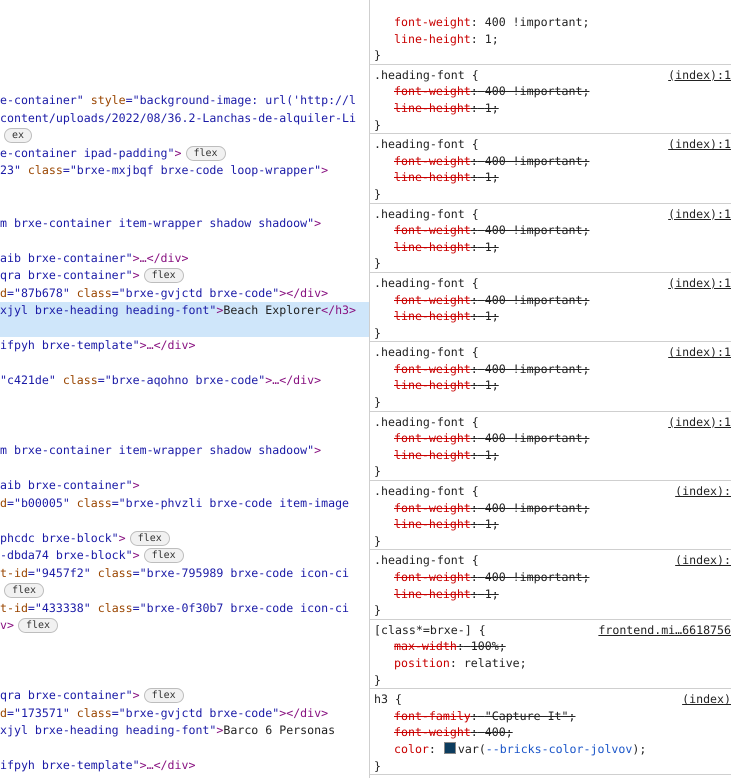 The height and width of the screenshot is (778, 731). Describe the element at coordinates (108, 100) in the screenshot. I see `attribute-name: style` at that location.